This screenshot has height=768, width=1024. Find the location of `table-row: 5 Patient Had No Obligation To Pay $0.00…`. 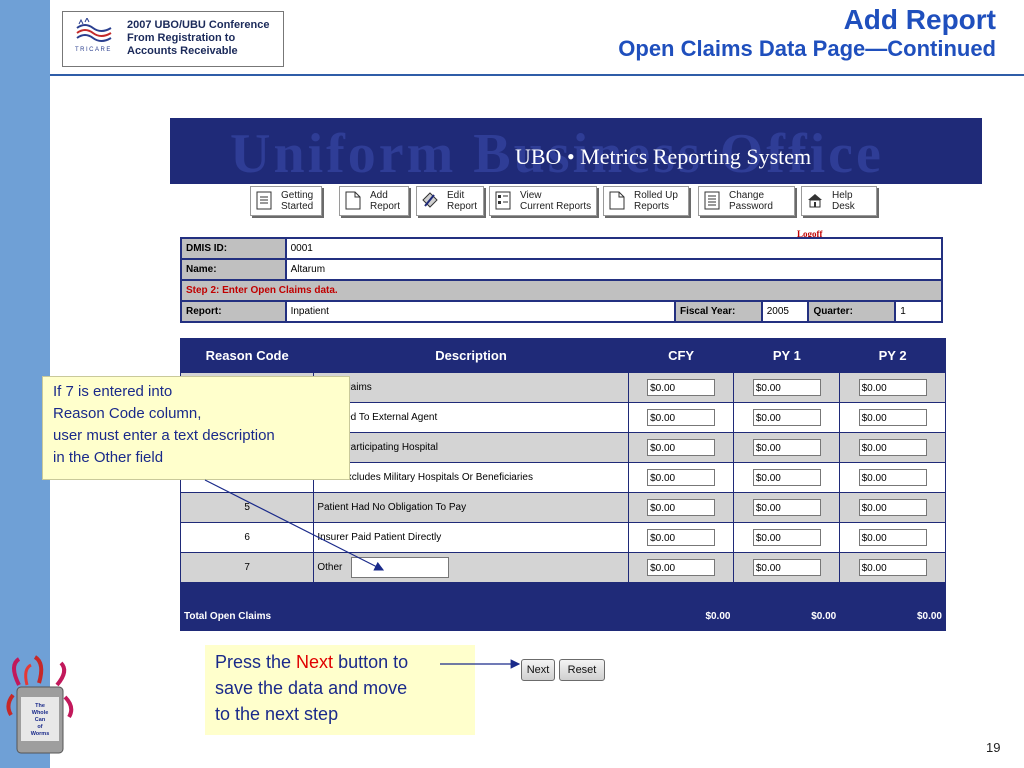

table-row: 5 Patient Had No Obligation To Pay $0.00… is located at coordinates (562, 507).